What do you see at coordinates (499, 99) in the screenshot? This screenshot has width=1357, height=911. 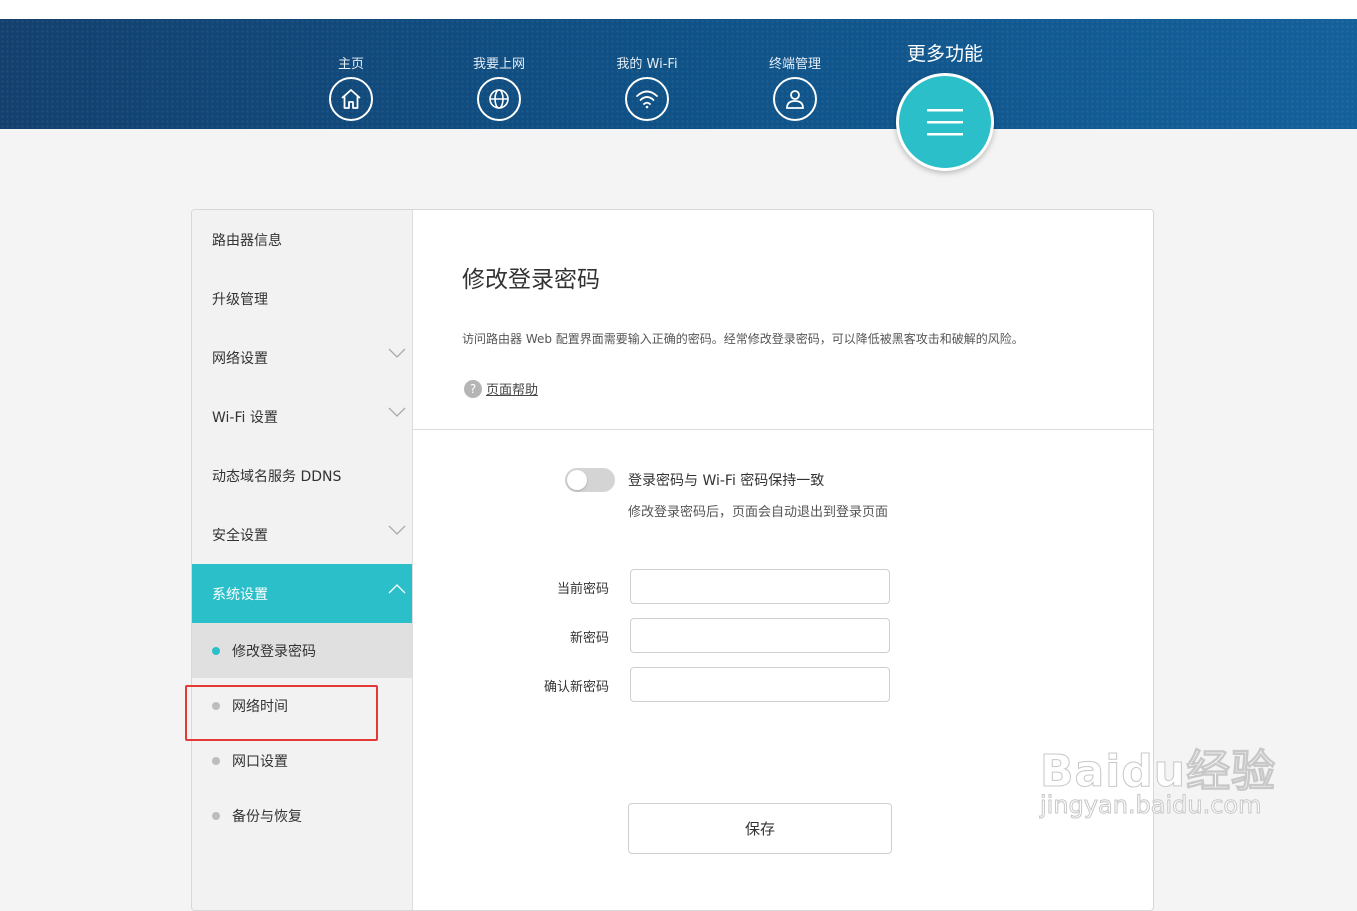 I see `globe-icon` at bounding box center [499, 99].